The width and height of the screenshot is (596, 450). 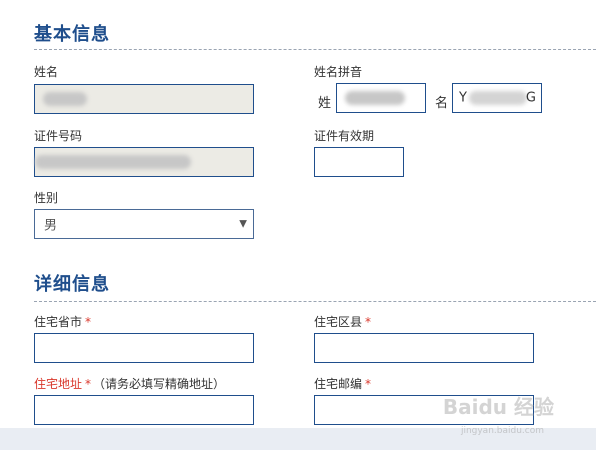 I want to click on name-field, so click(x=144, y=99).